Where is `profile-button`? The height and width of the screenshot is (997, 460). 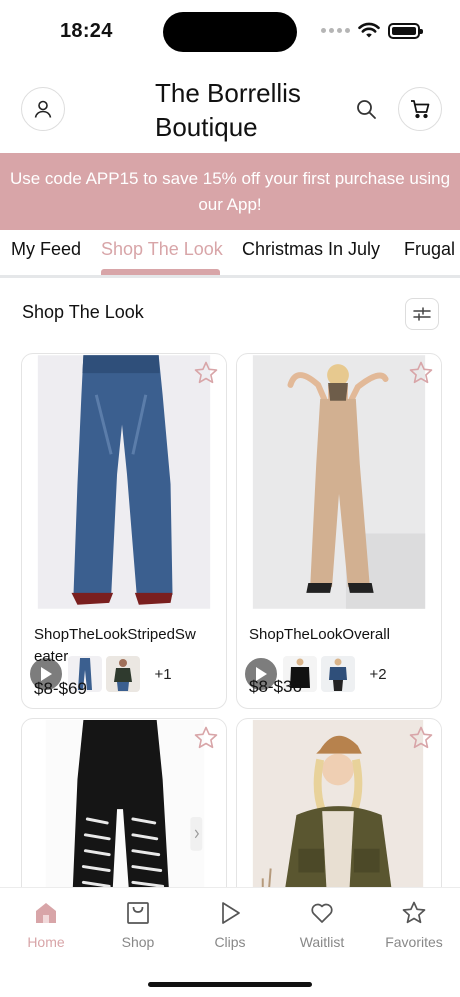 profile-button is located at coordinates (43, 109).